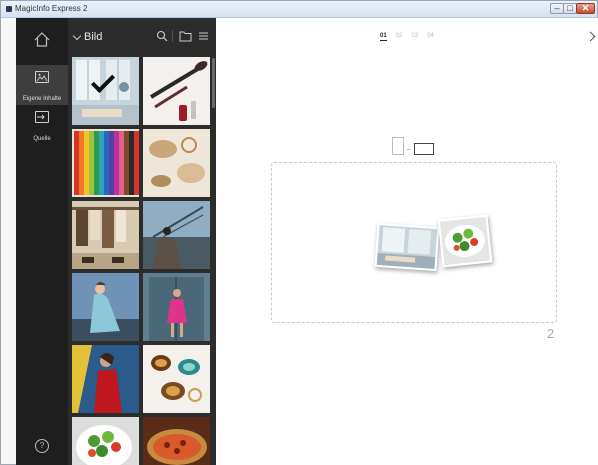  Describe the element at coordinates (407, 37) in the screenshot. I see `step-indicator: 01 02 03 04` at that location.